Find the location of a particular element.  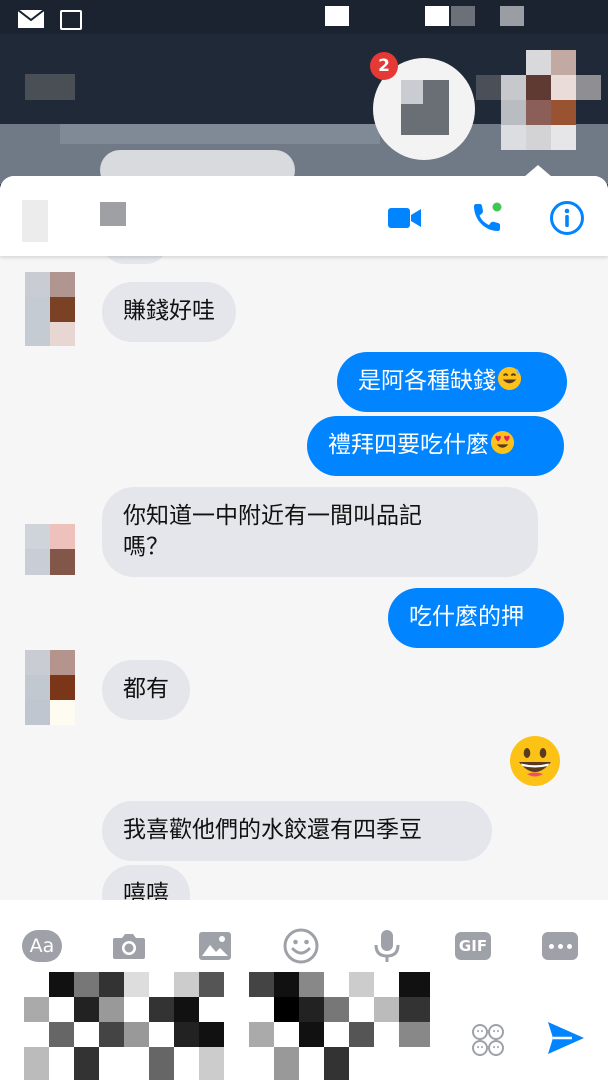

gif-button: GIF is located at coordinates (473, 946).